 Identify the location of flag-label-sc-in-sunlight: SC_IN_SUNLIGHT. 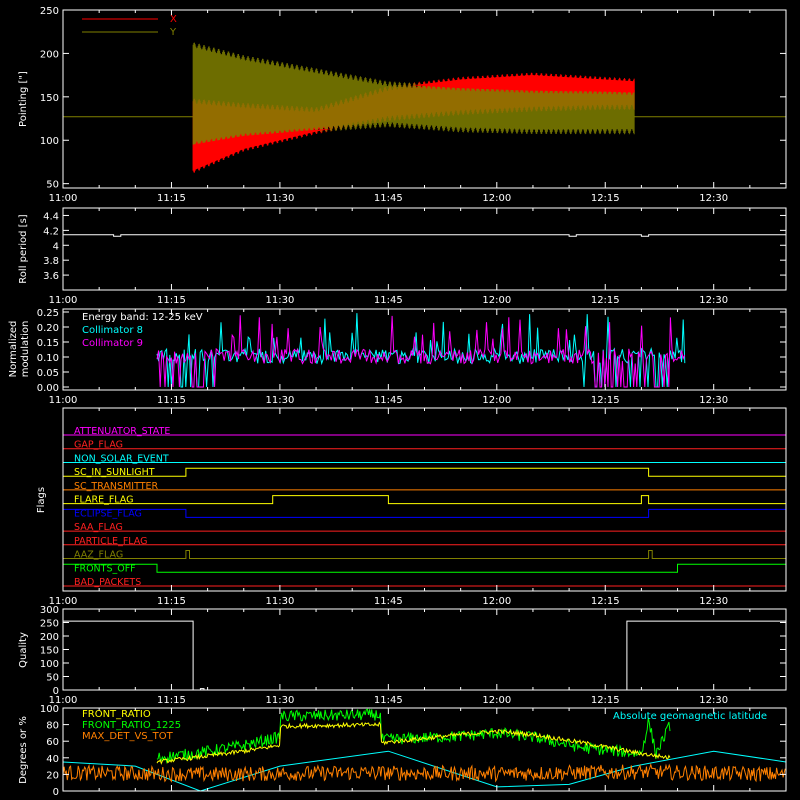
(114, 472).